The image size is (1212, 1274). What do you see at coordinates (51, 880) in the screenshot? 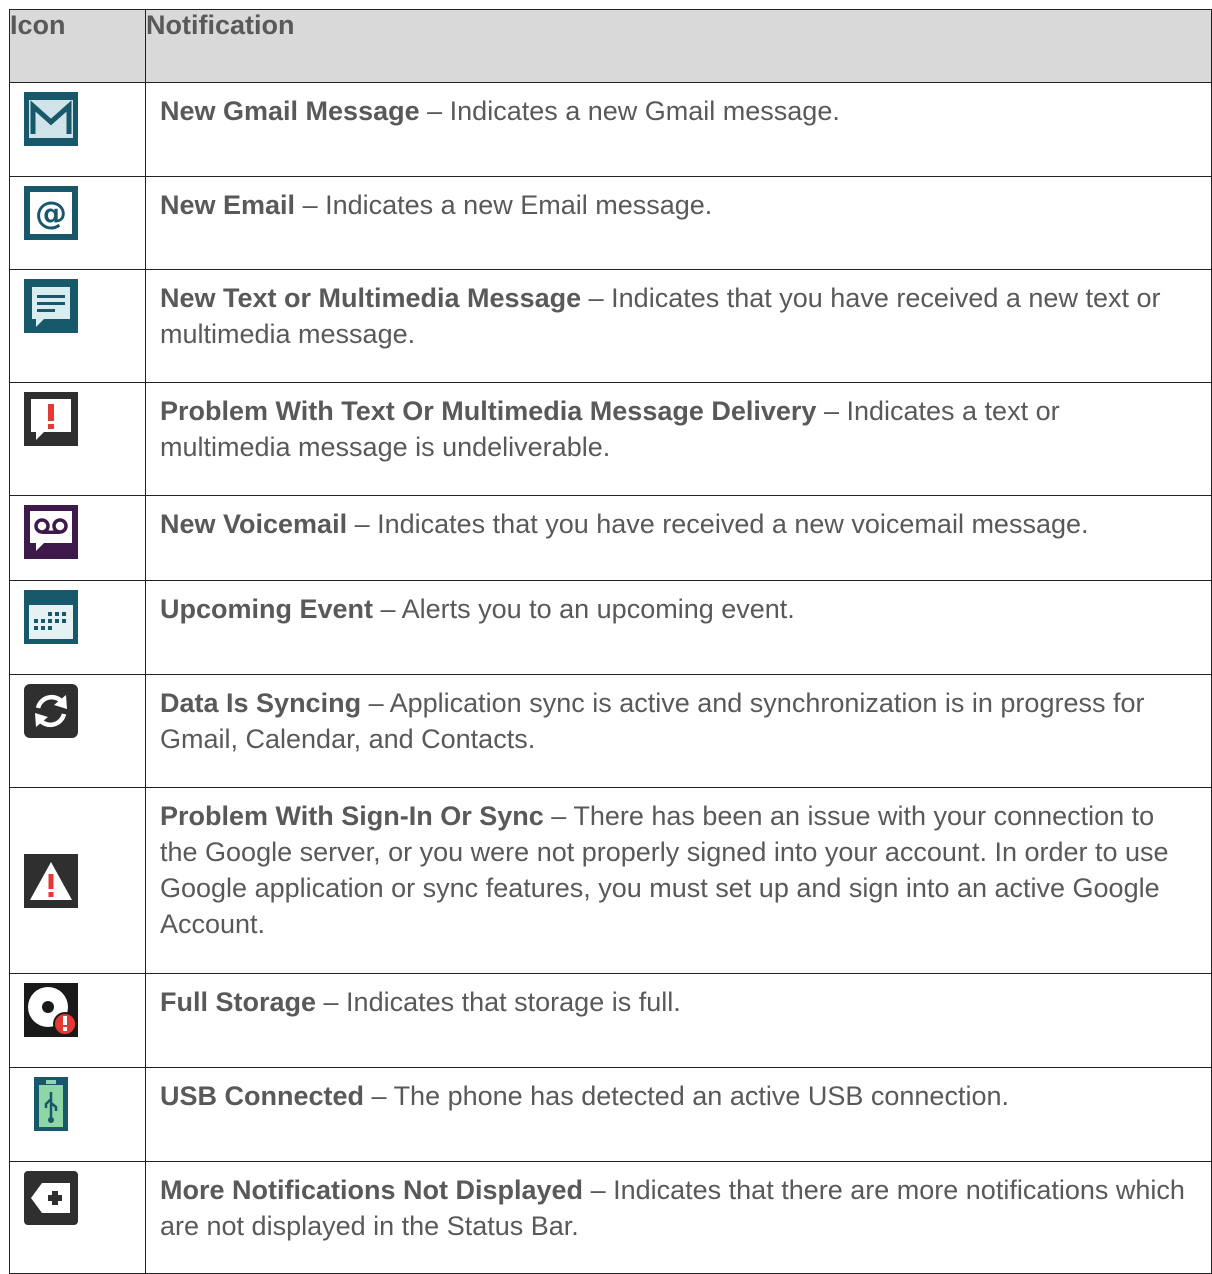
I see `warning-icon` at bounding box center [51, 880].